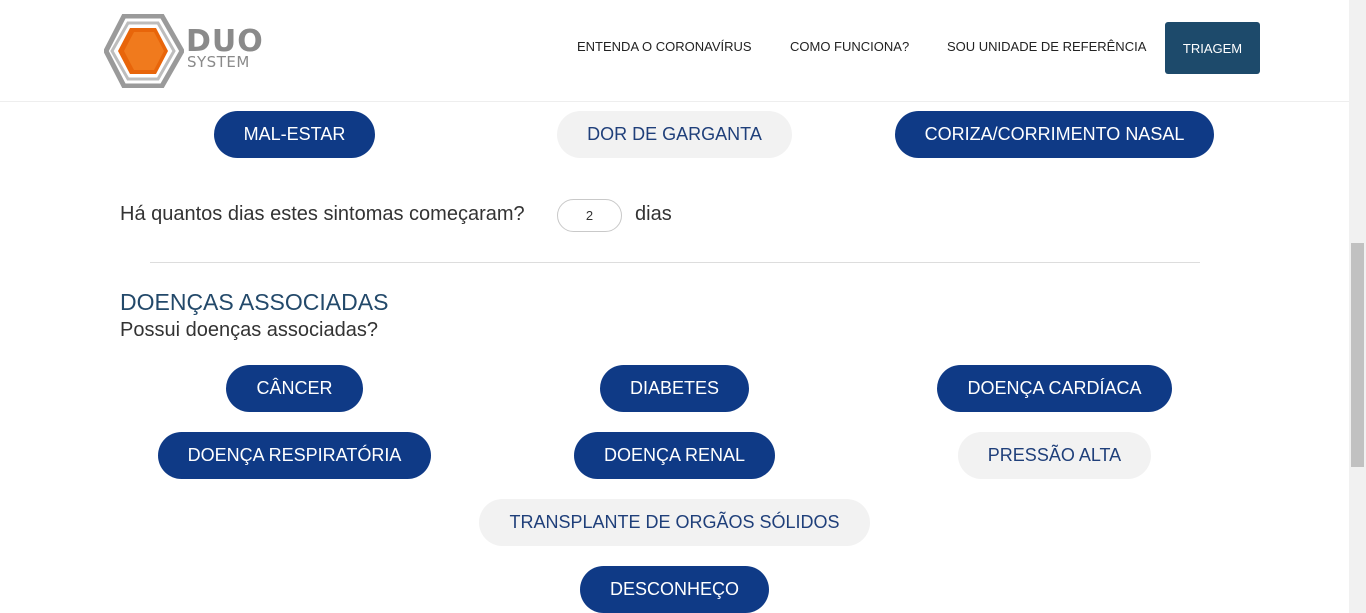 The width and height of the screenshot is (1366, 613). I want to click on triagem-button: TRIAGEM, so click(1212, 48).